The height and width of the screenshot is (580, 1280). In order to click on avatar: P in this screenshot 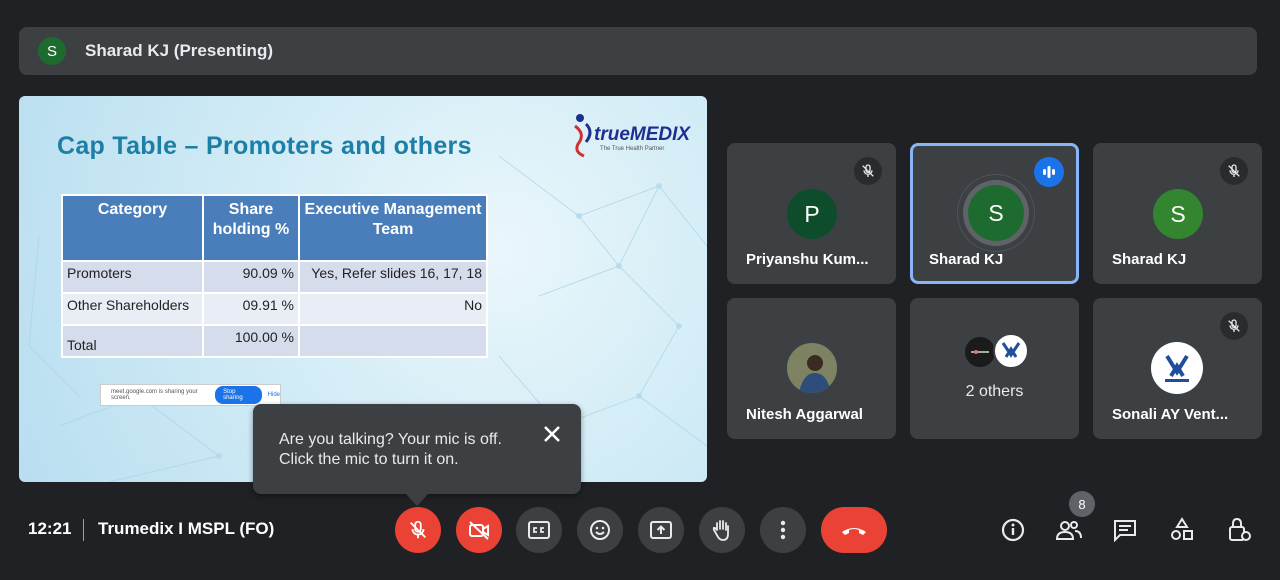, I will do `click(812, 214)`.